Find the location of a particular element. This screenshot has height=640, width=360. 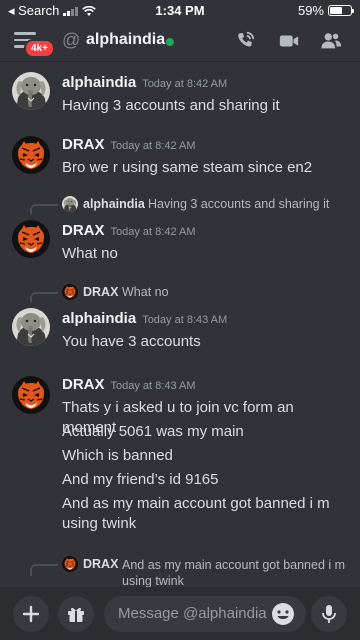

plus-icon is located at coordinates (31, 614).